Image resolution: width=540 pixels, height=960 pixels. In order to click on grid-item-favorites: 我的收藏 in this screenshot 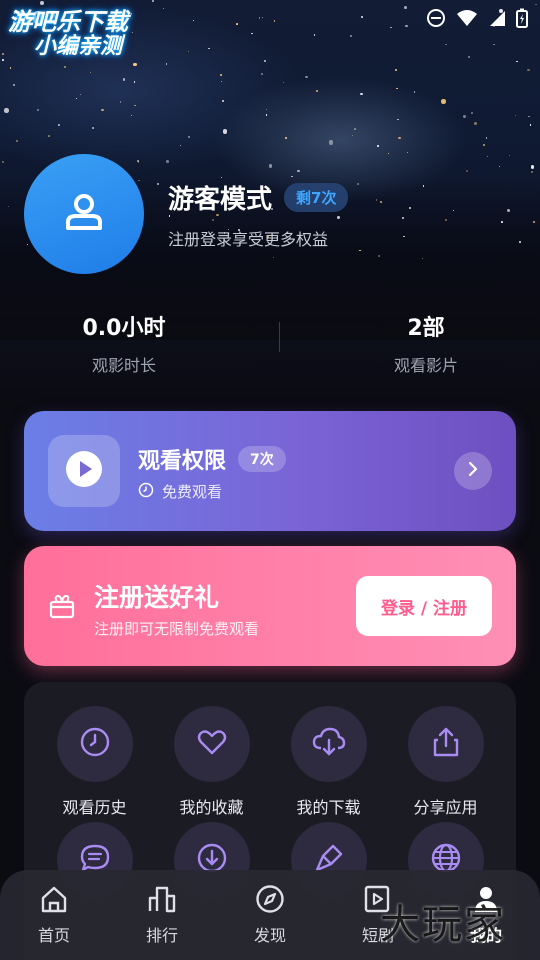, I will do `click(211, 762)`.